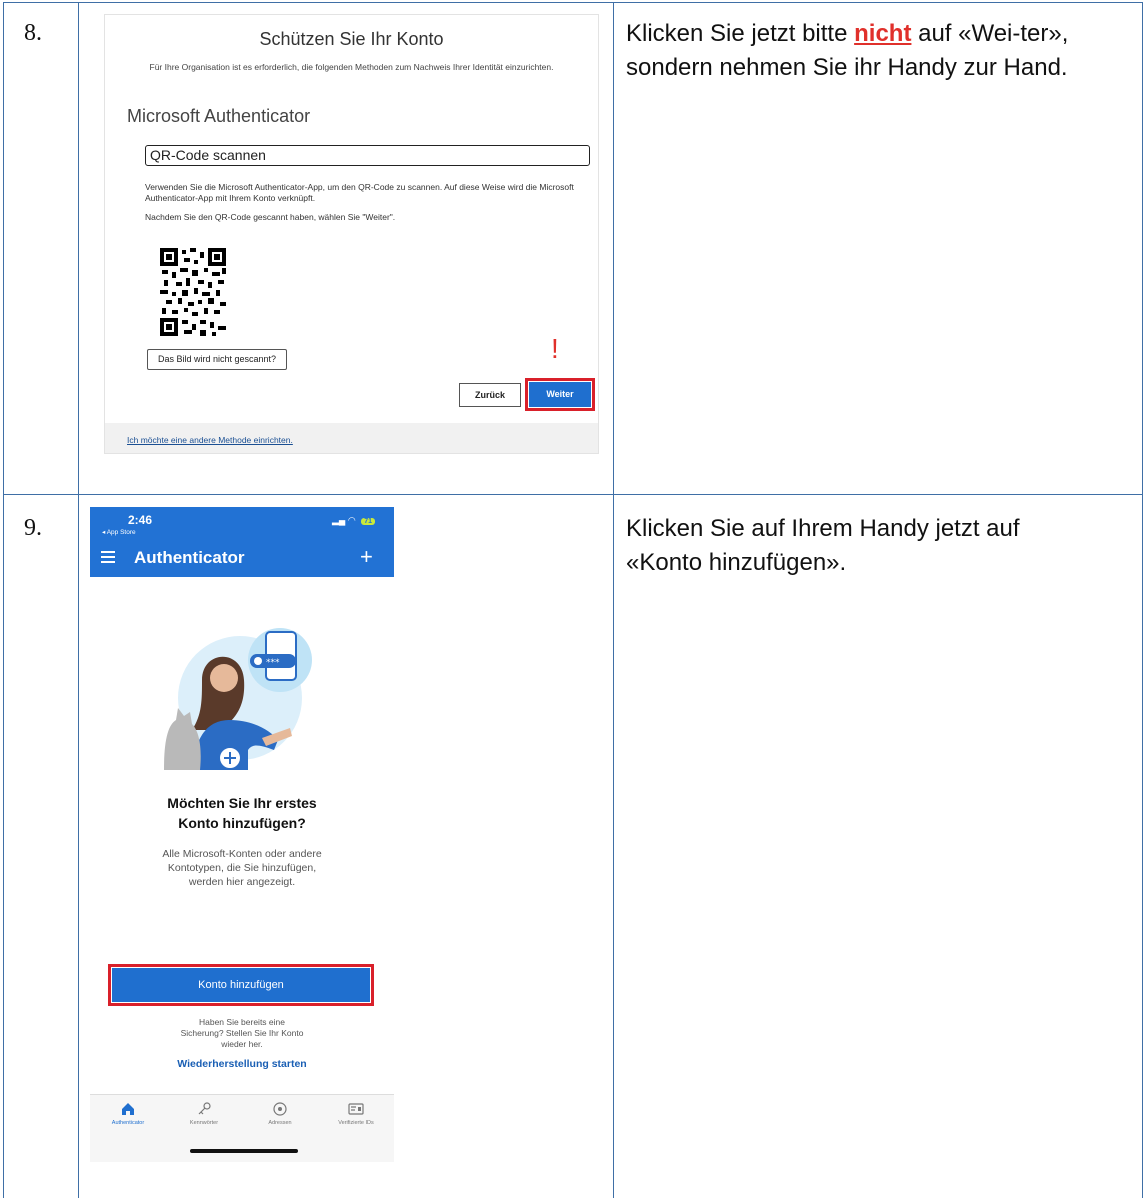 This screenshot has width=1145, height=1198. I want to click on table-border-middle, so click(573, 494).